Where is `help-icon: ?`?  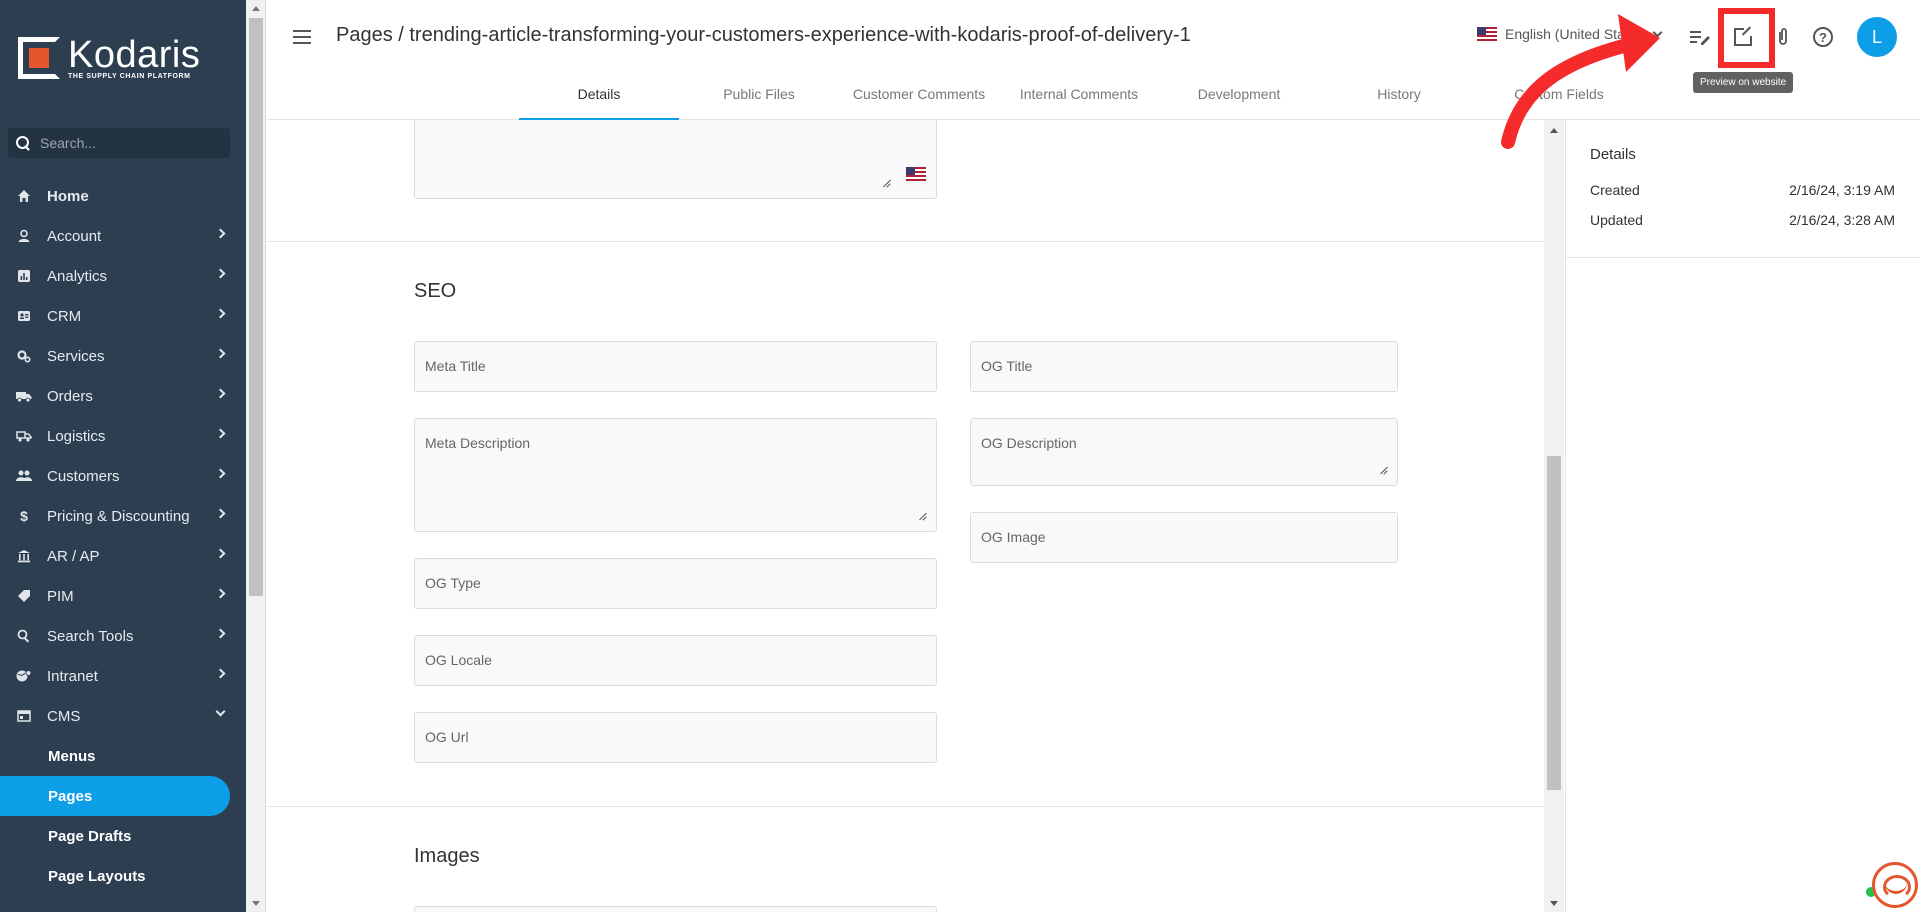
help-icon: ? is located at coordinates (1823, 37).